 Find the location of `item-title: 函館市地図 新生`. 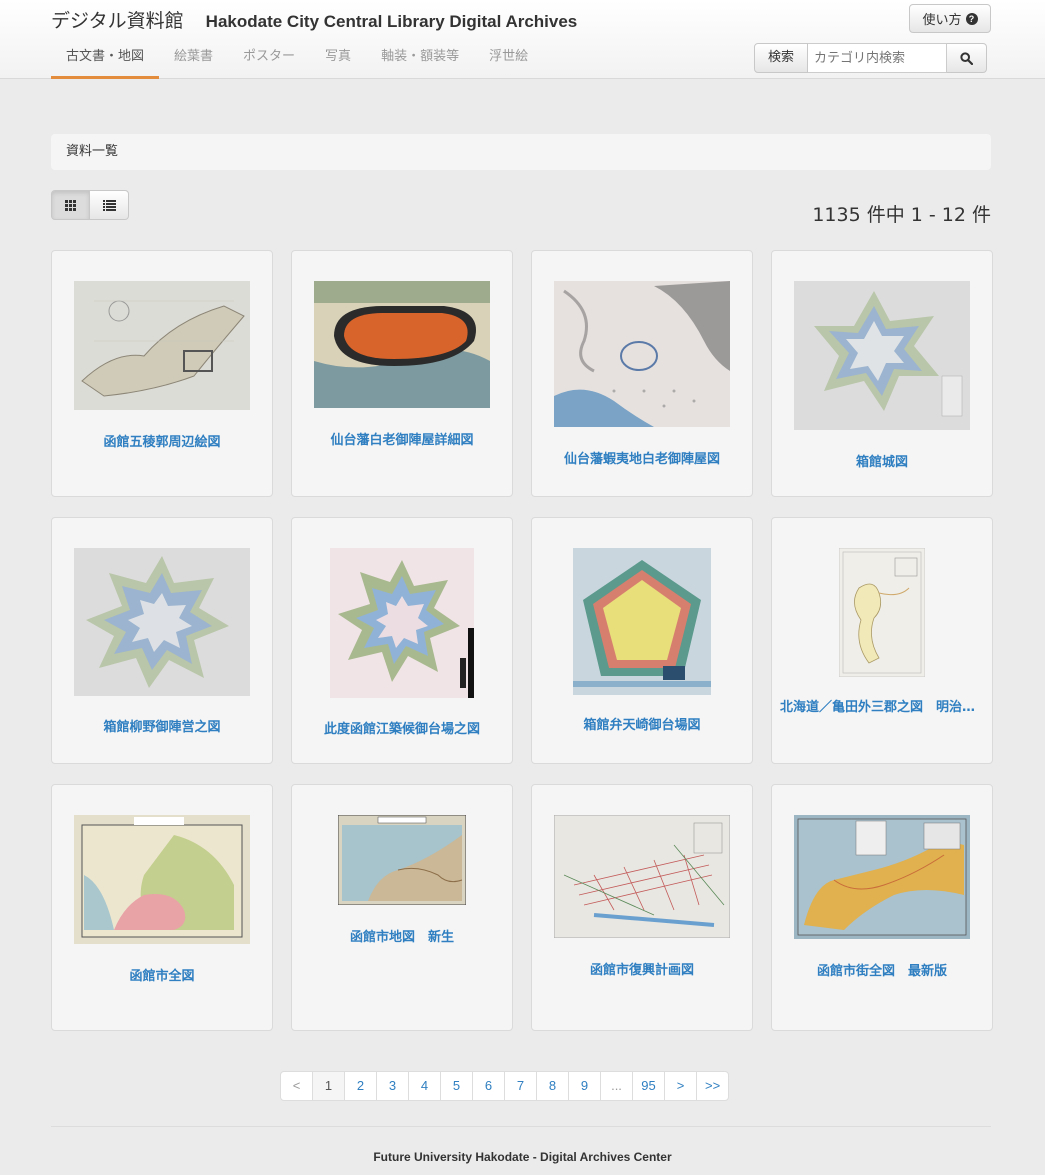

item-title: 函館市地図 新生 is located at coordinates (402, 935).